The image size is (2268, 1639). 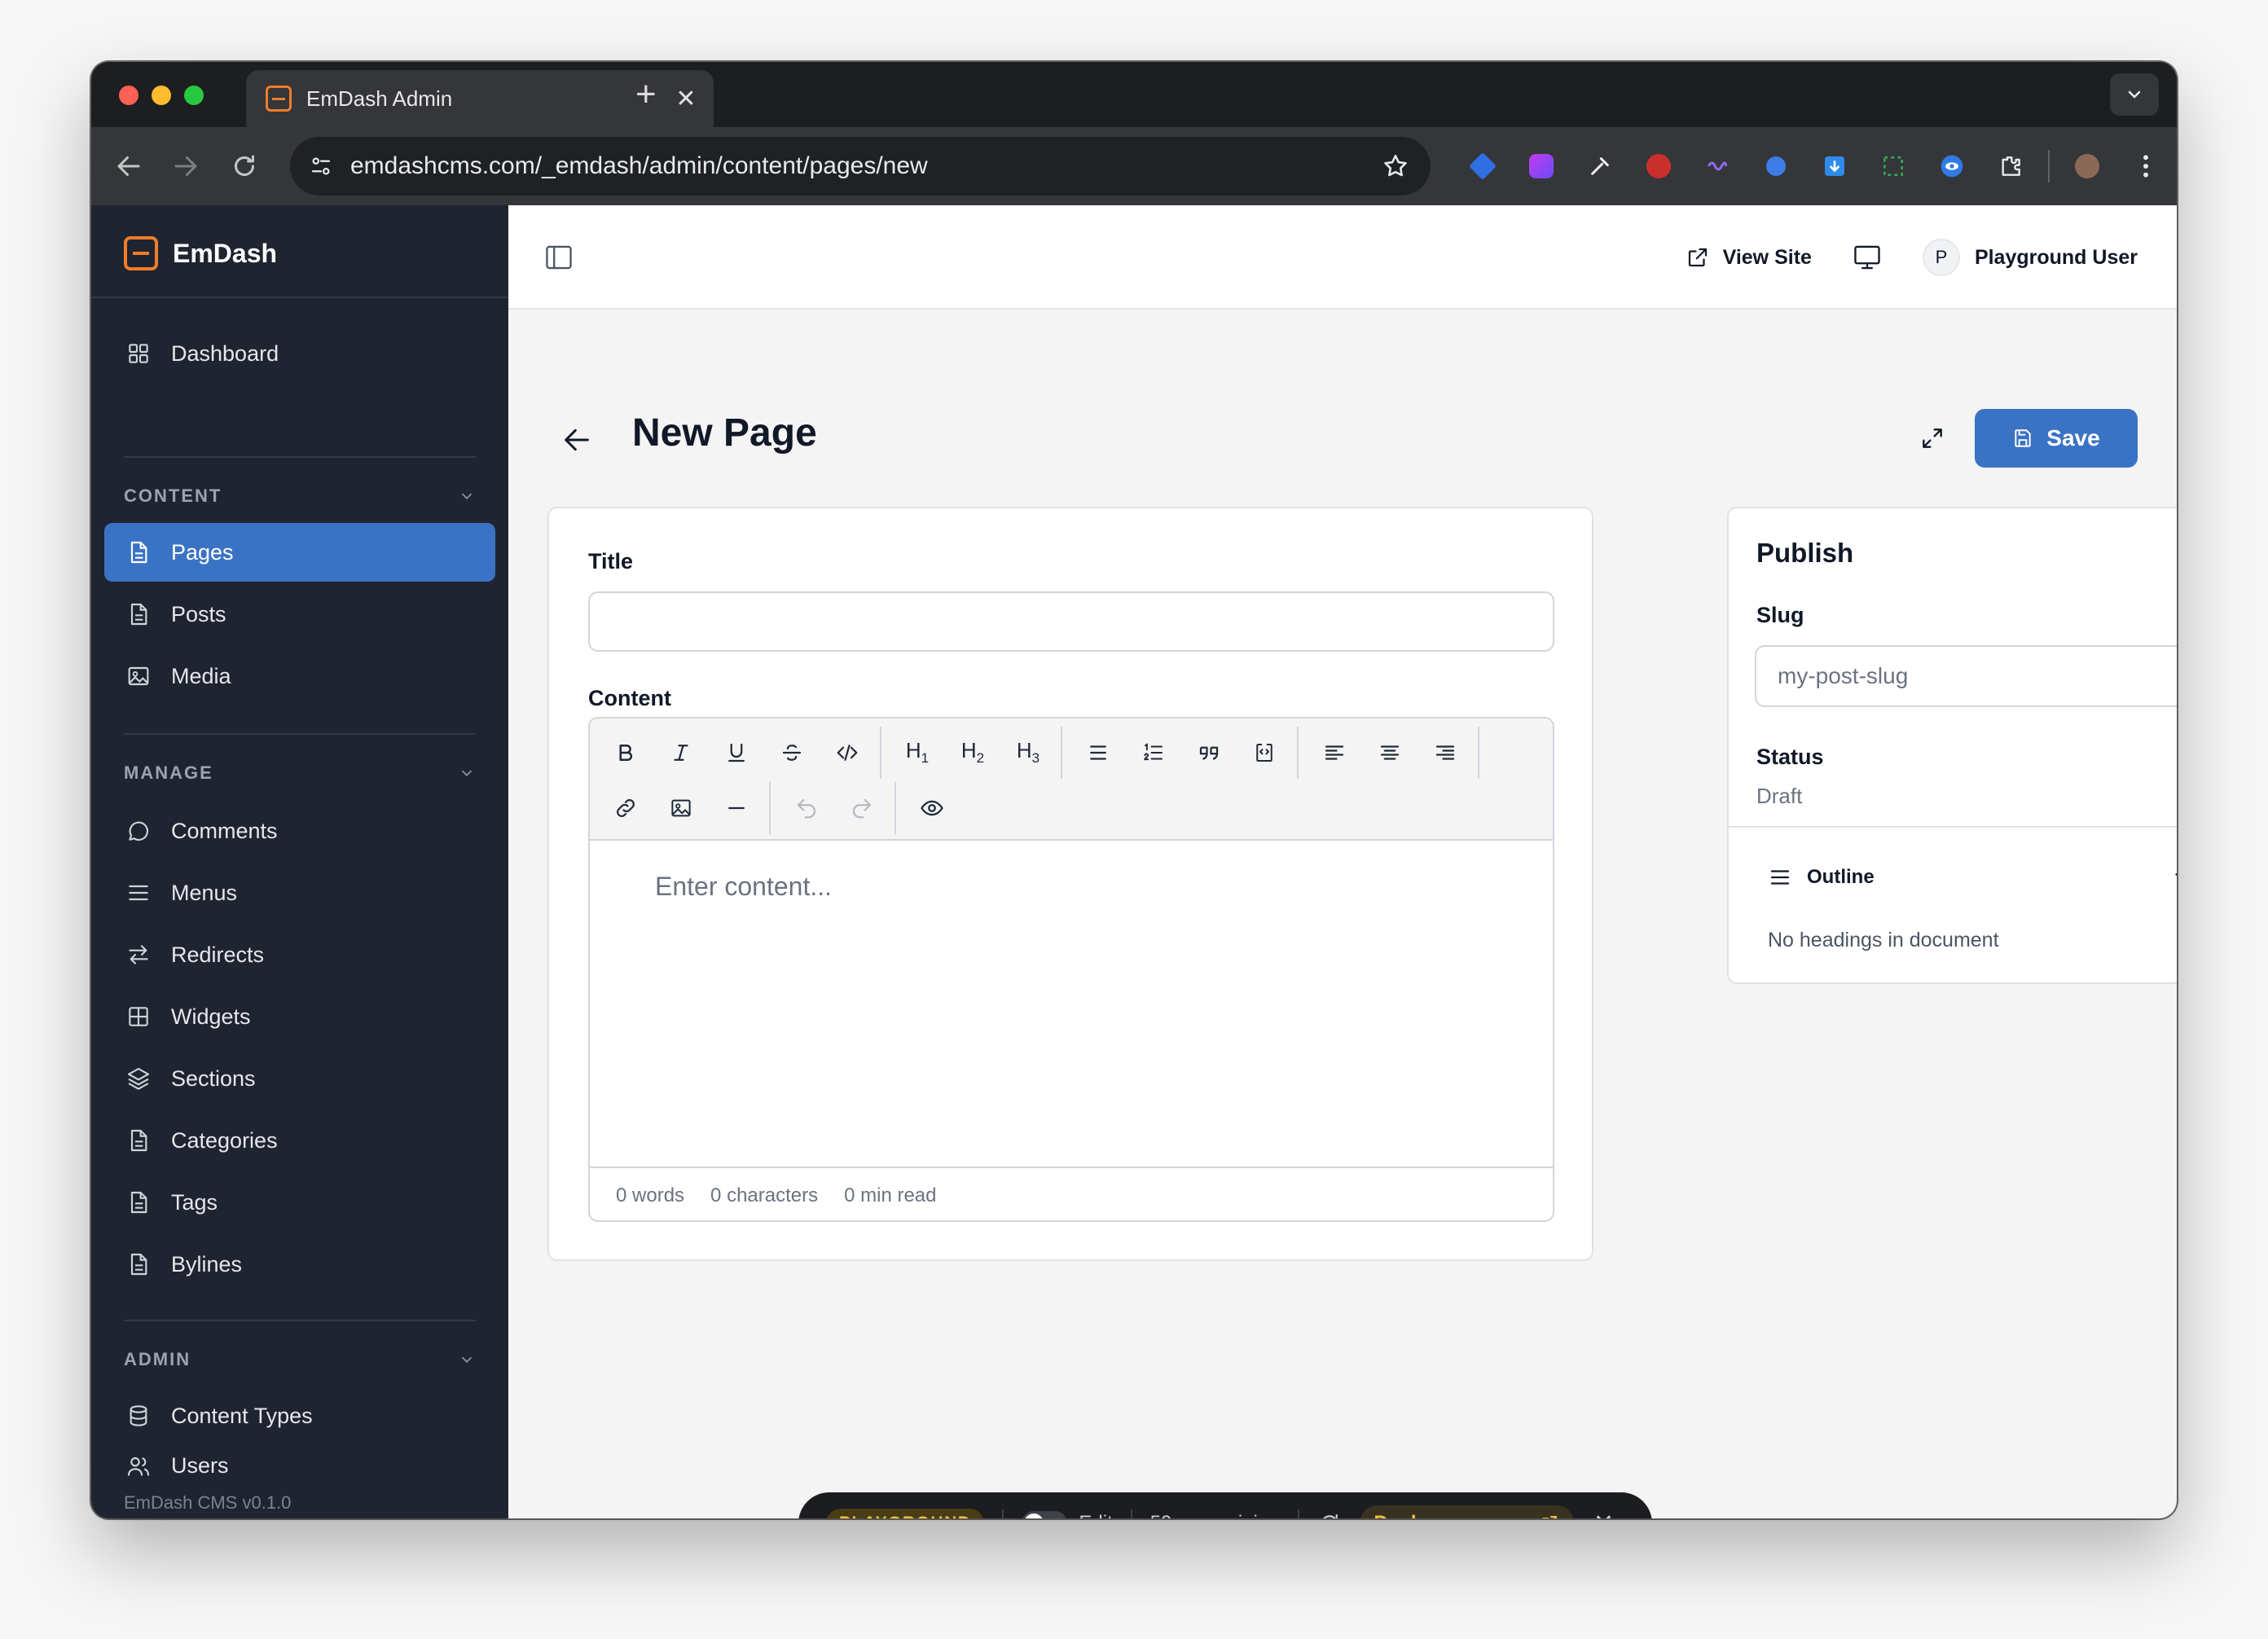 What do you see at coordinates (1264, 753) in the screenshot?
I see `code-block-button` at bounding box center [1264, 753].